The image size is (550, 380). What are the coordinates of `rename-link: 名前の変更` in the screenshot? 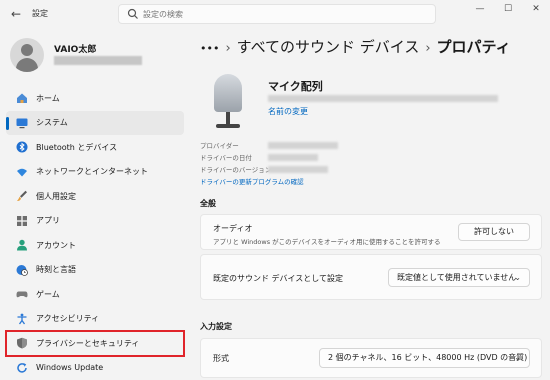 It's located at (288, 111).